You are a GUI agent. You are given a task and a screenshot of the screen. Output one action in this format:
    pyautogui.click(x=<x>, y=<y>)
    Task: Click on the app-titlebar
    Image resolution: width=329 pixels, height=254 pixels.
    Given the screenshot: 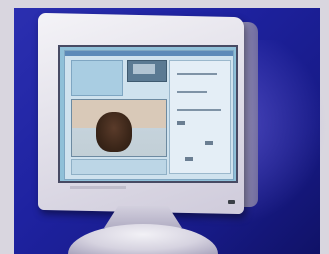 What is the action you would take?
    pyautogui.click(x=149, y=53)
    